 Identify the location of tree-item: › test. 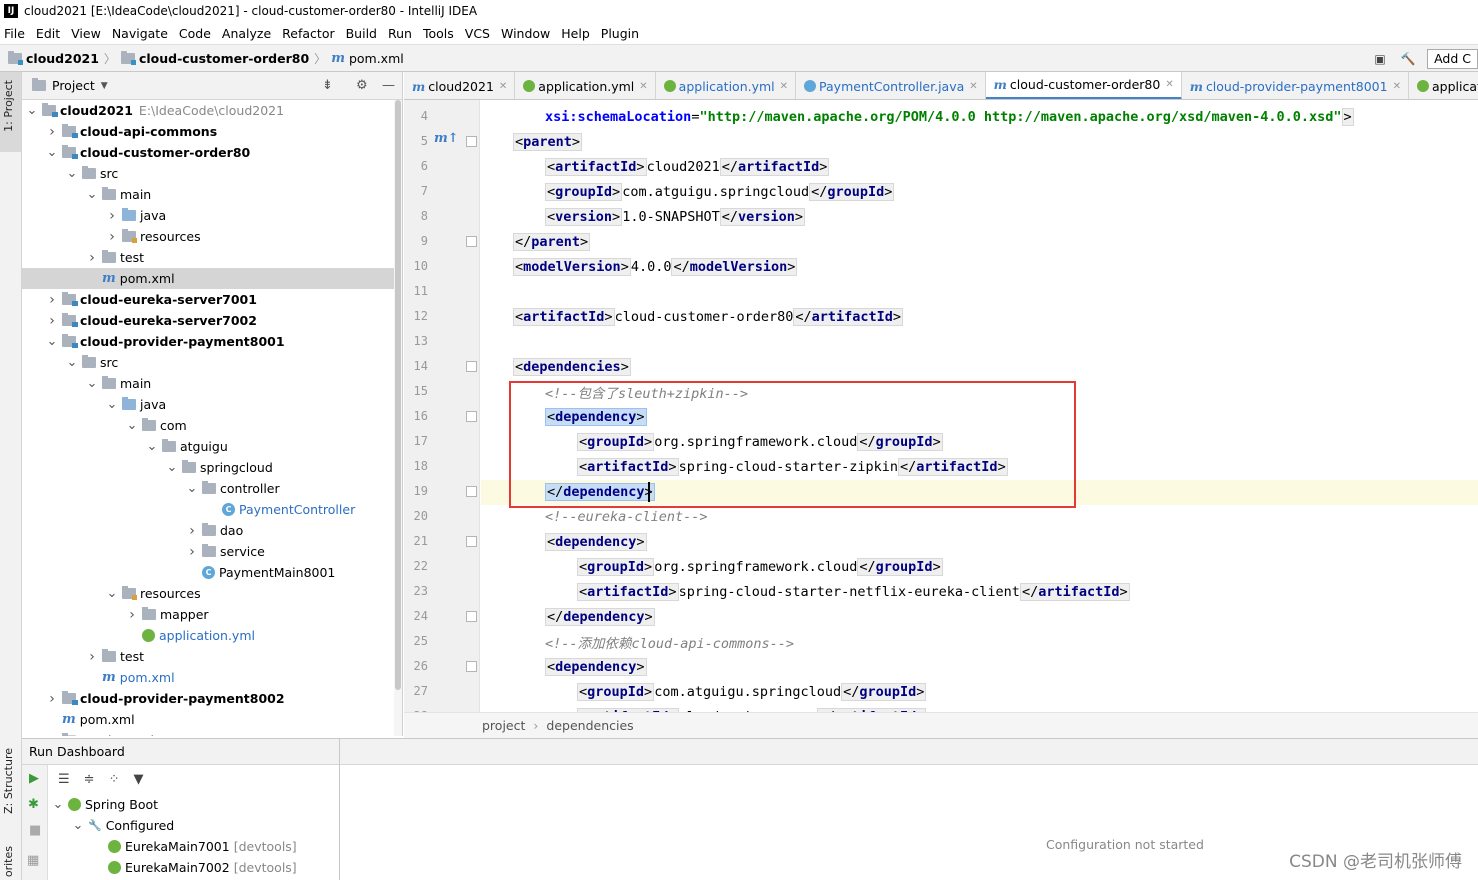
(208, 656).